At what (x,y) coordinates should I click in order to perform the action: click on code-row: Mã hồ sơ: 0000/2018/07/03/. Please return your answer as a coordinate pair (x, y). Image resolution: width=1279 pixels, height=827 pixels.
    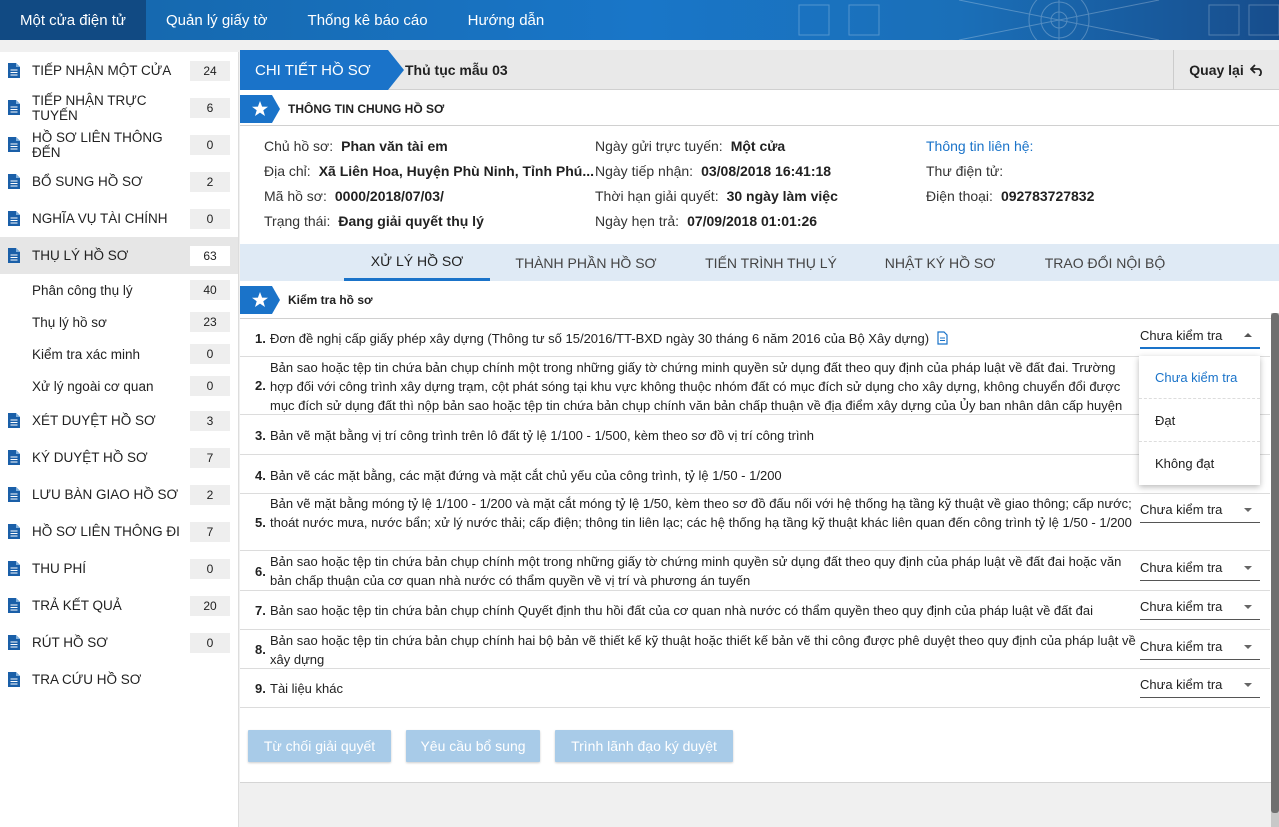
    Looking at the image, I should click on (354, 196).